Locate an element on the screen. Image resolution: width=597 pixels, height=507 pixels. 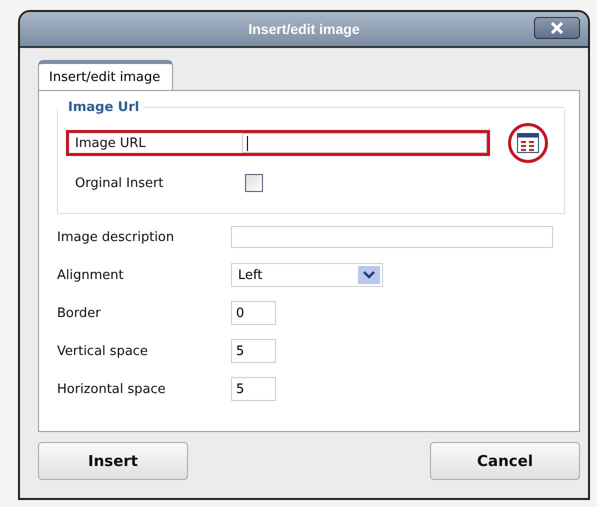
close-icon is located at coordinates (557, 28).